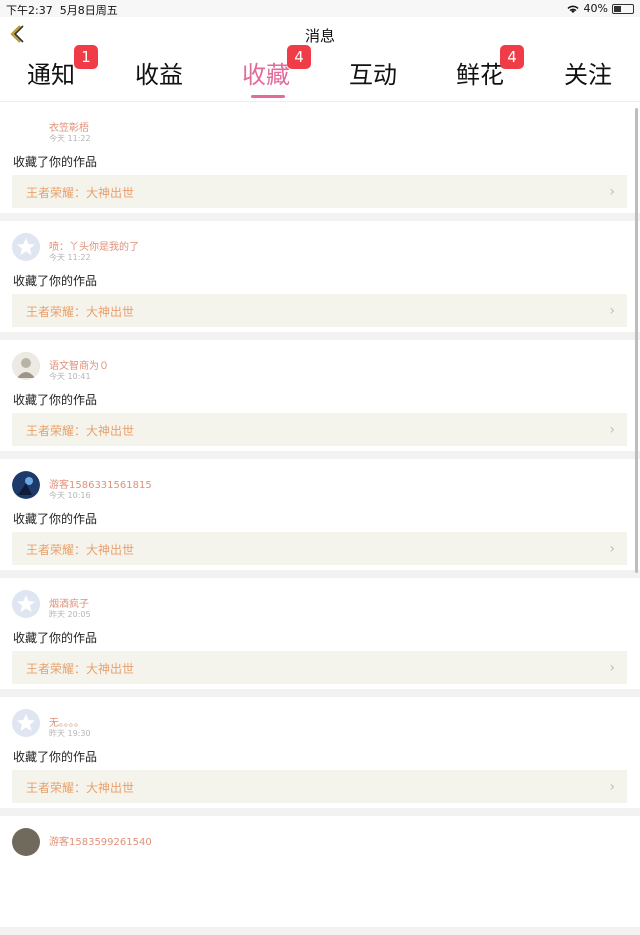 The width and height of the screenshot is (640, 935). What do you see at coordinates (94, 245) in the screenshot?
I see `user-name: 喷：丫头你是我的了` at bounding box center [94, 245].